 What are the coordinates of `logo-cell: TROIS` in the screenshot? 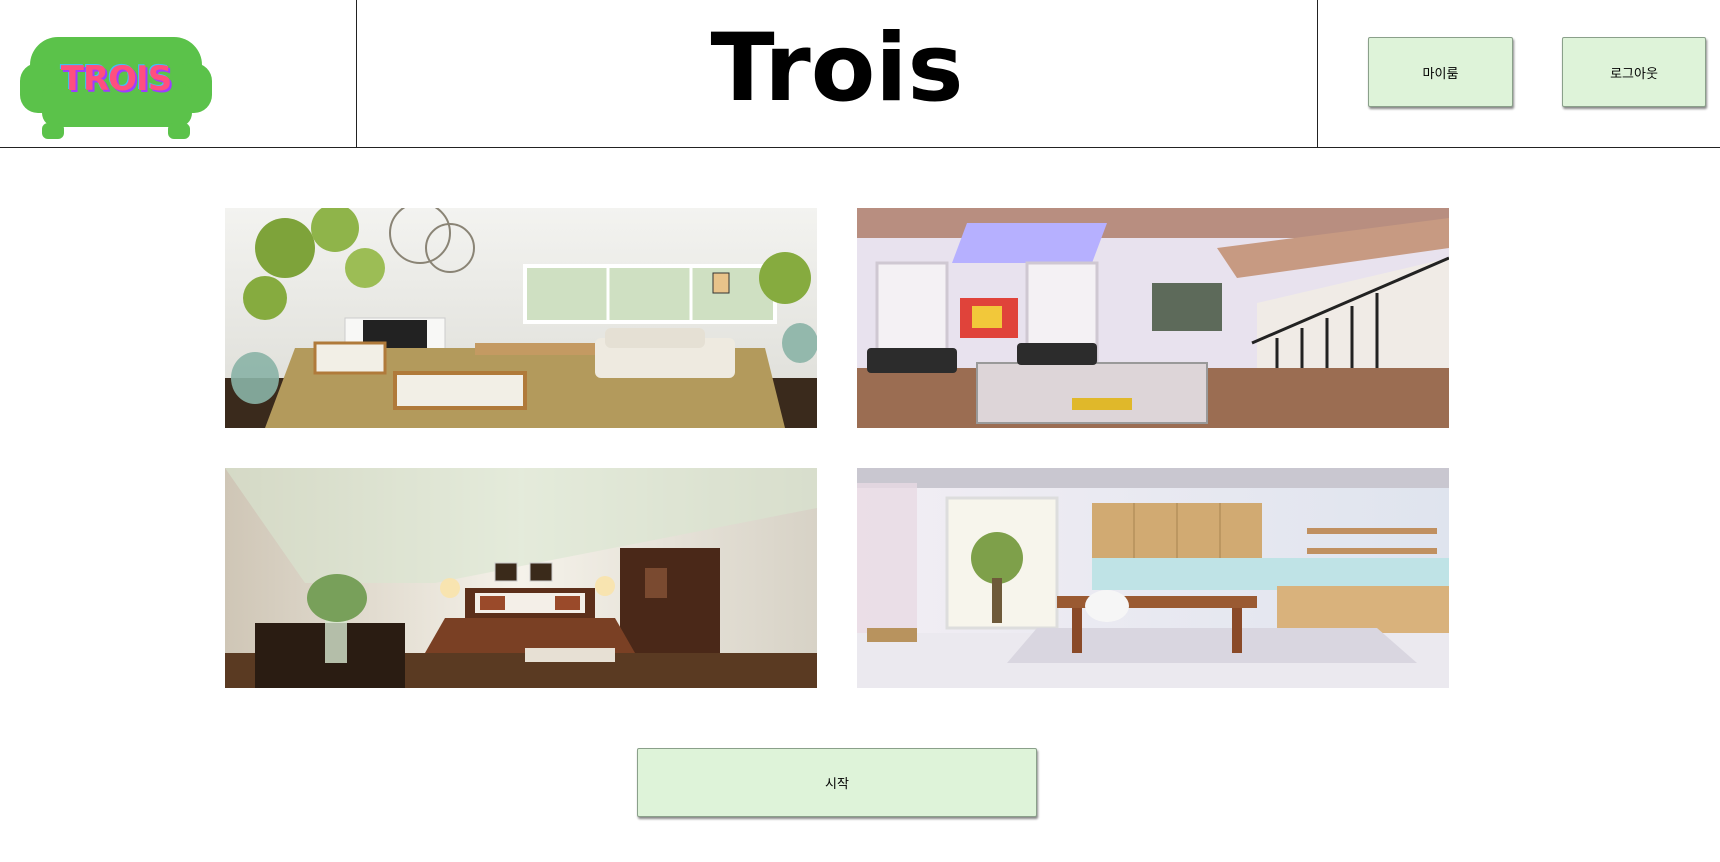 It's located at (178, 73).